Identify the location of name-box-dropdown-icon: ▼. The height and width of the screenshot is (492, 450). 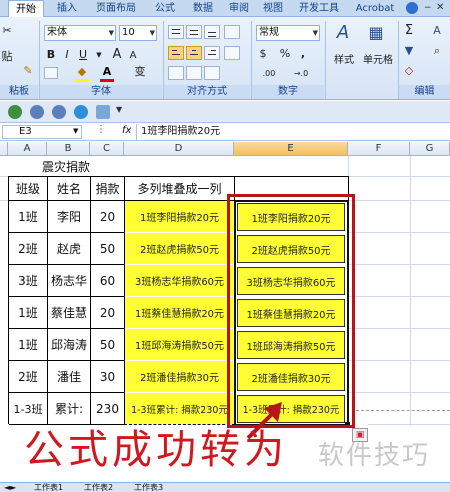
(75, 131).